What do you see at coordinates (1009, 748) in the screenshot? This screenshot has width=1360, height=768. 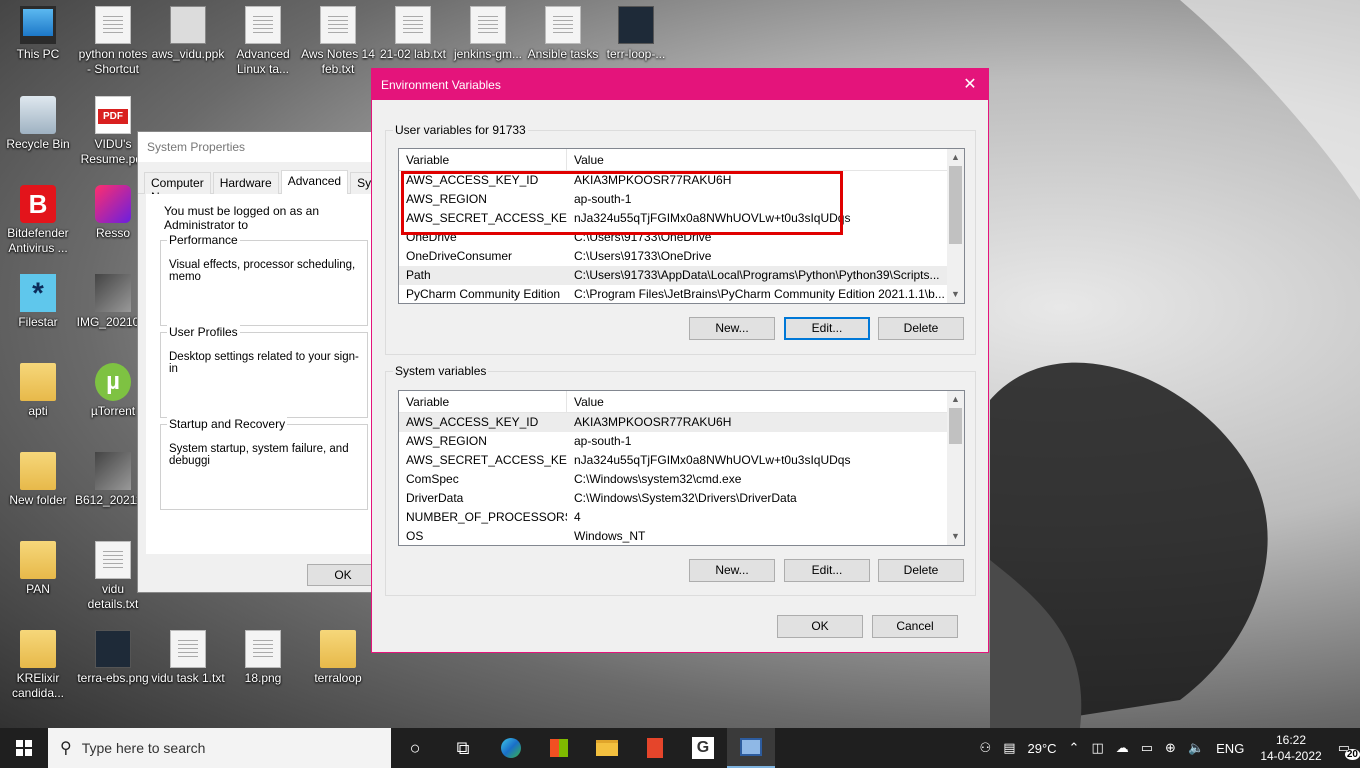 I see `weather-icon: ▤` at bounding box center [1009, 748].